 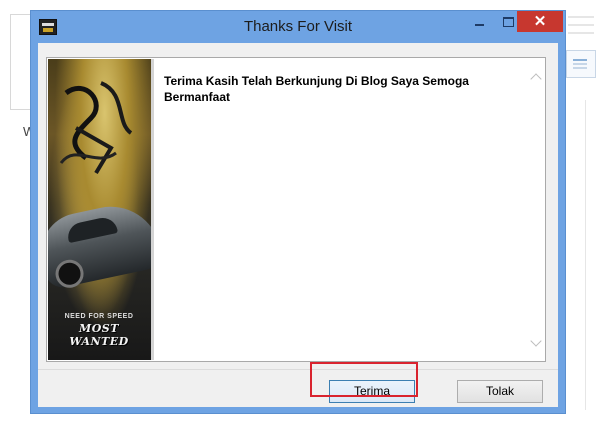 What do you see at coordinates (364, 379) in the screenshot?
I see `highlight-annotation` at bounding box center [364, 379].